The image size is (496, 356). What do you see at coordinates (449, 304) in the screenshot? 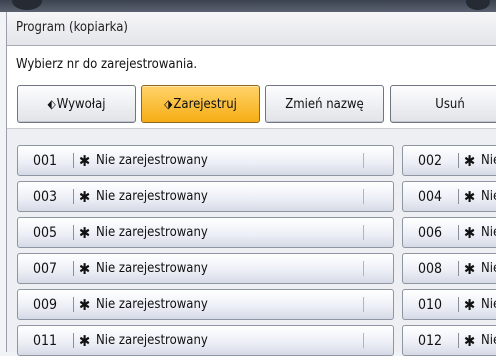
I see `program-slot-010: 010 ✱ Nie zarejestrowany` at bounding box center [449, 304].